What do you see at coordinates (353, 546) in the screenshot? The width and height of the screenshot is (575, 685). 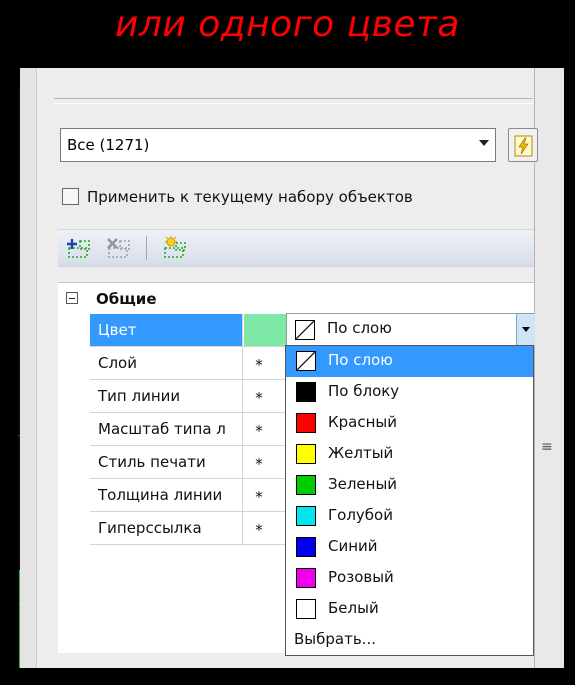 I see `color-option-label: Синий` at bounding box center [353, 546].